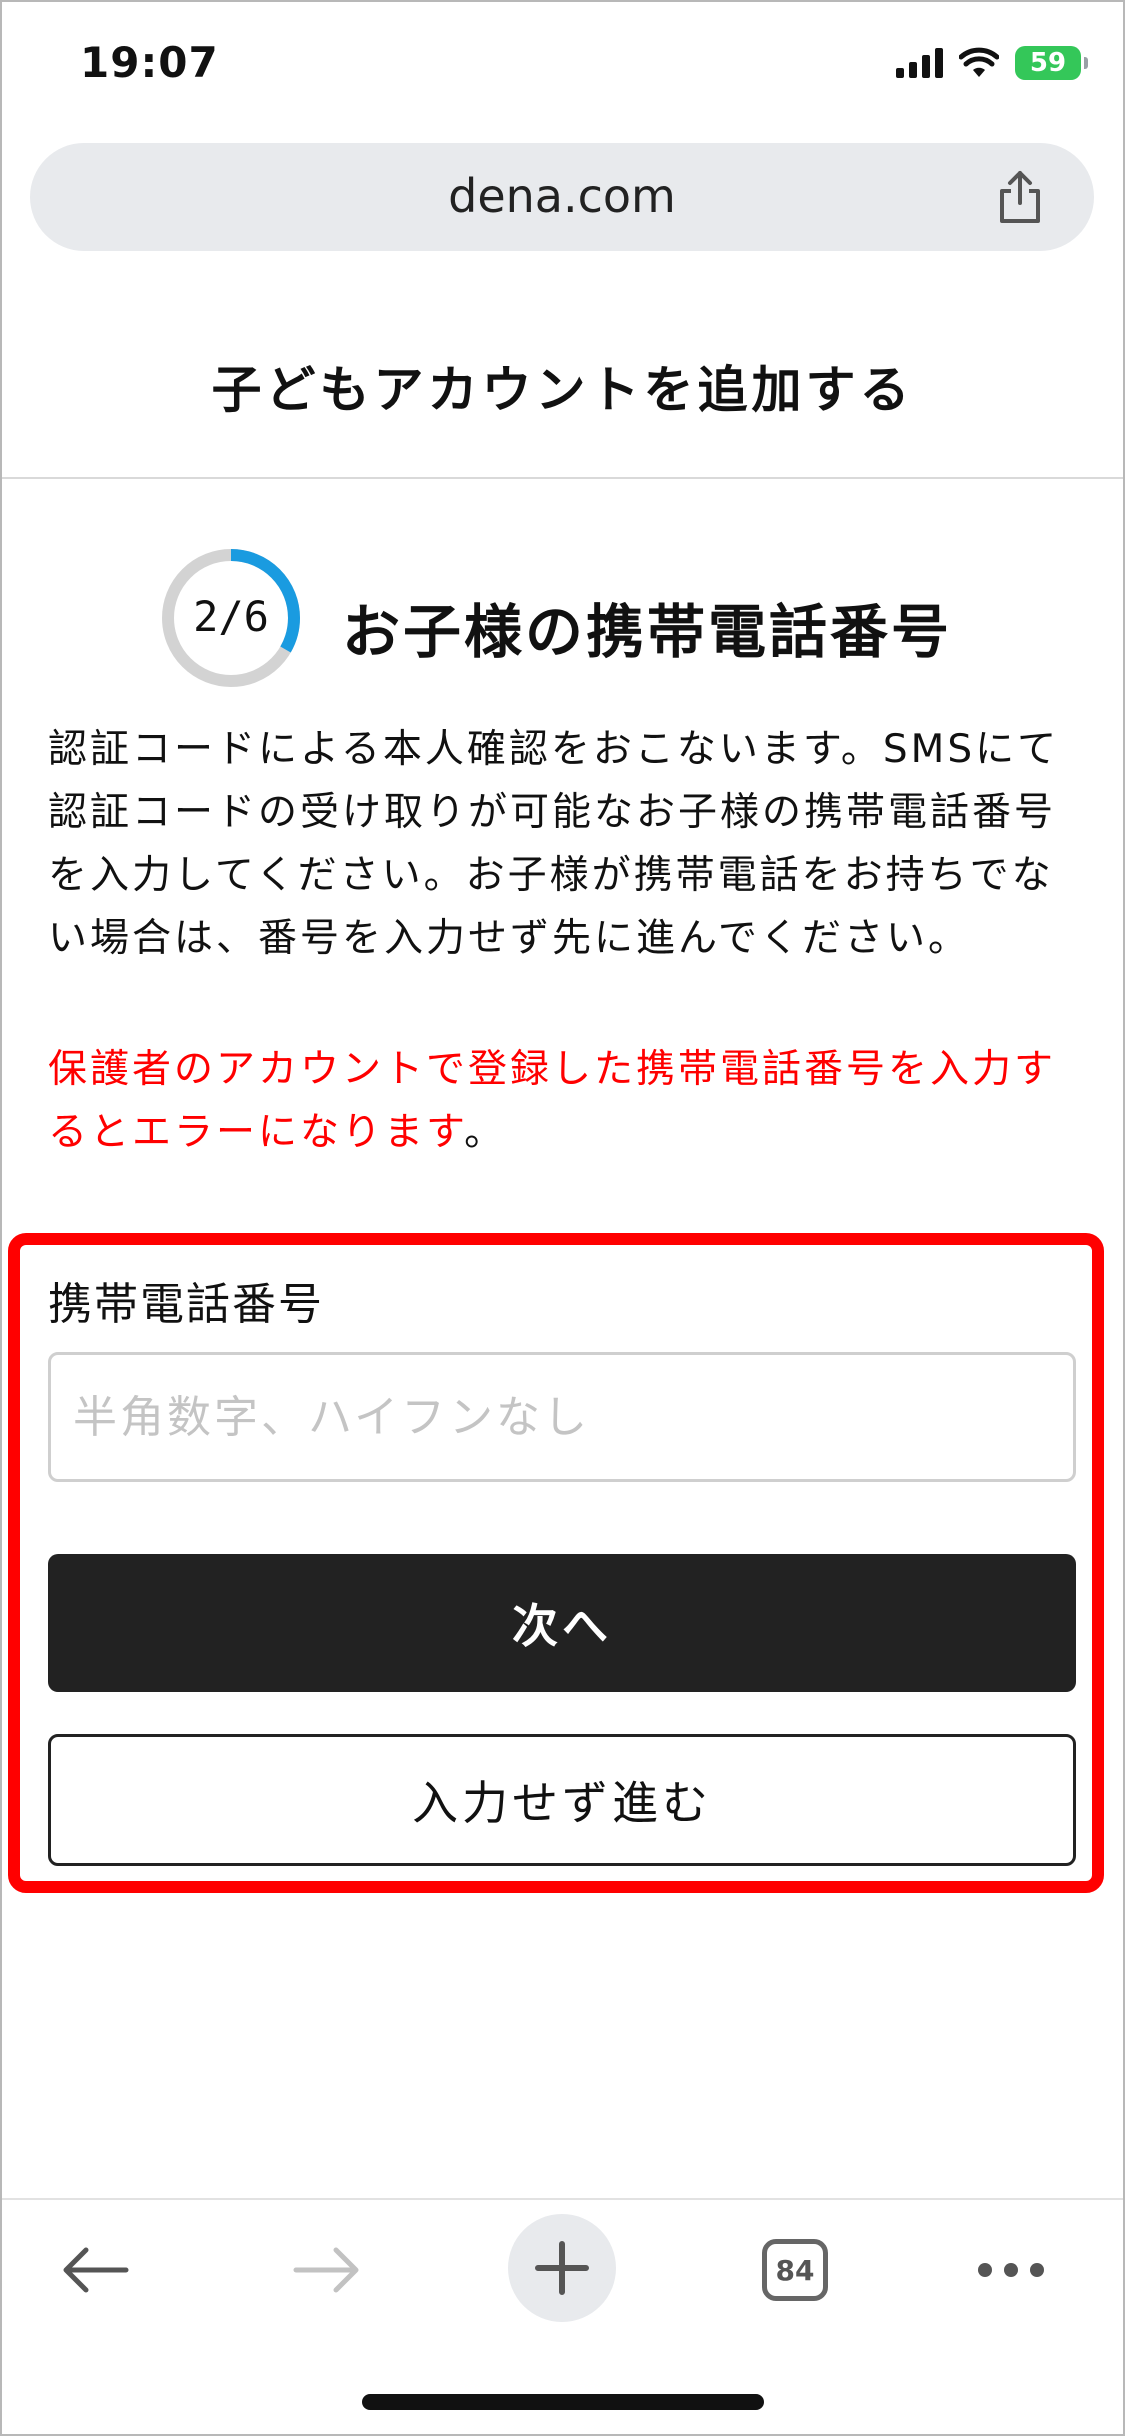 The image size is (1125, 2436). Describe the element at coordinates (562, 390) in the screenshot. I see `page-title: 子どもアカウントを追加する` at that location.